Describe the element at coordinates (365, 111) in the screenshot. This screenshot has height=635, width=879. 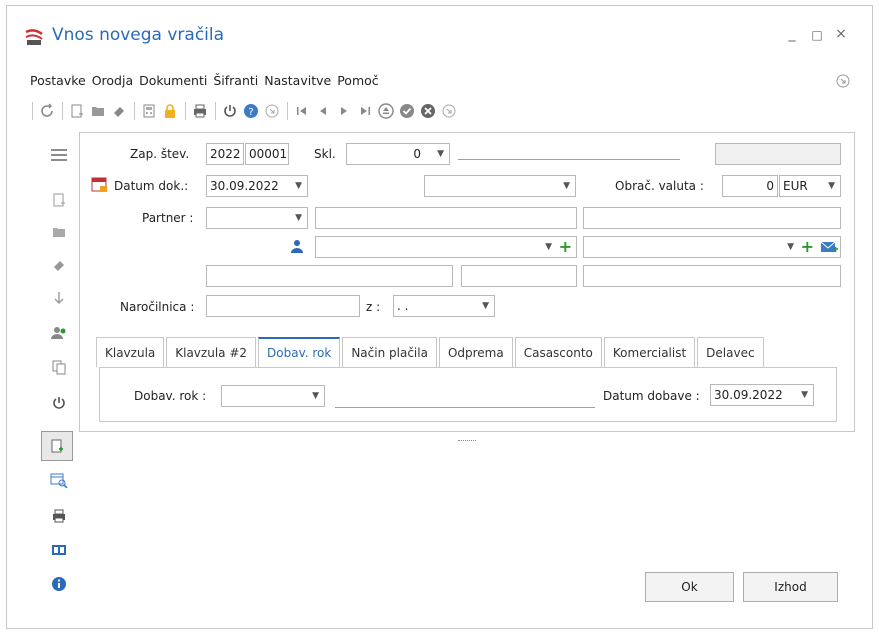
I see `last-icon` at that location.